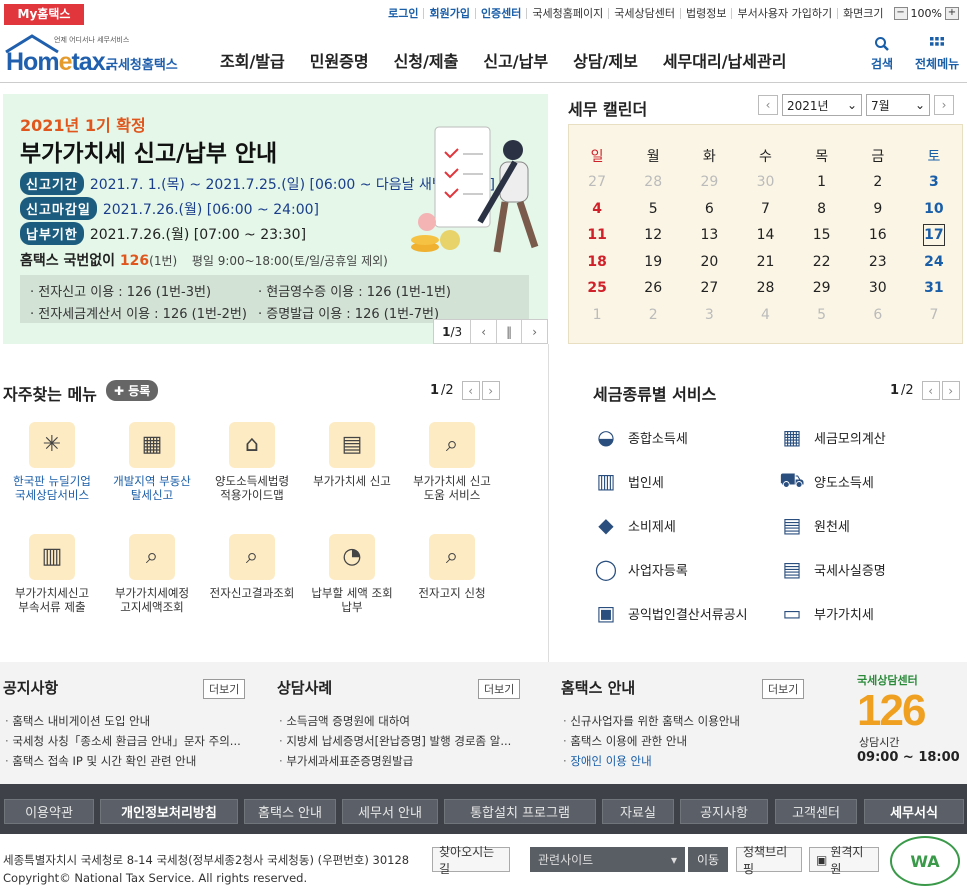 This screenshot has width=967, height=890. I want to click on calendar-day: 18, so click(597, 262).